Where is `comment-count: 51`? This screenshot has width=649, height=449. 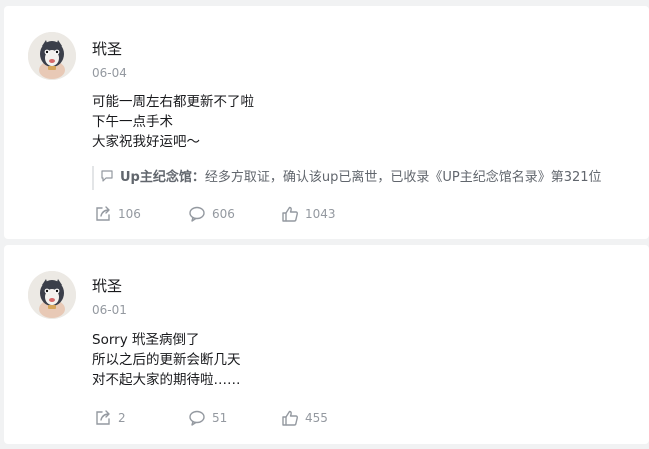 comment-count: 51 is located at coordinates (220, 418).